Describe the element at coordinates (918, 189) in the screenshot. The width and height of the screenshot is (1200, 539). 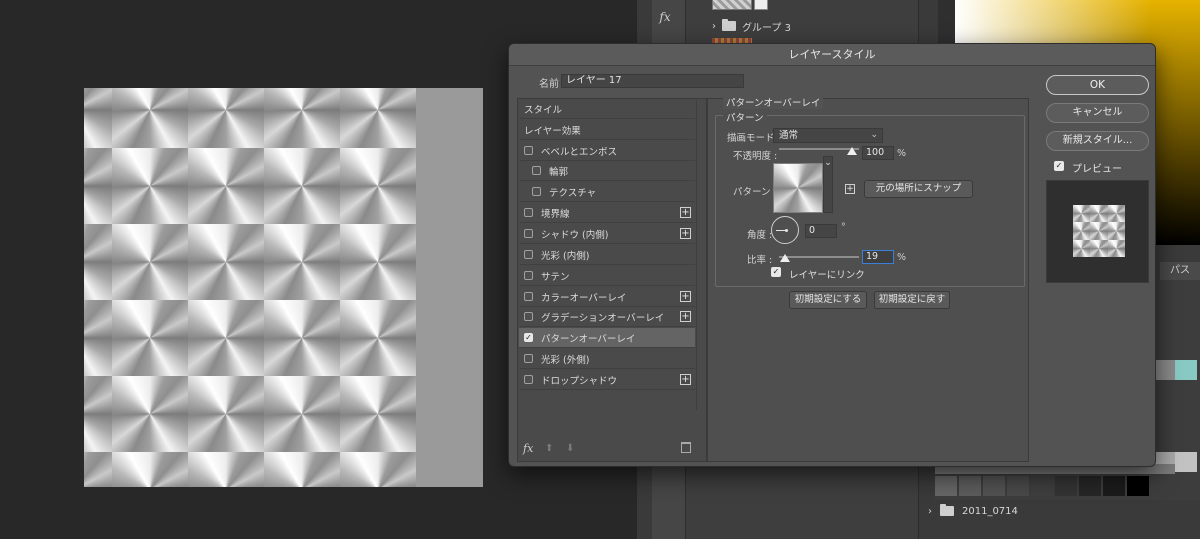
I see `snap-to-origin-button: 元の場所にスナップ` at that location.